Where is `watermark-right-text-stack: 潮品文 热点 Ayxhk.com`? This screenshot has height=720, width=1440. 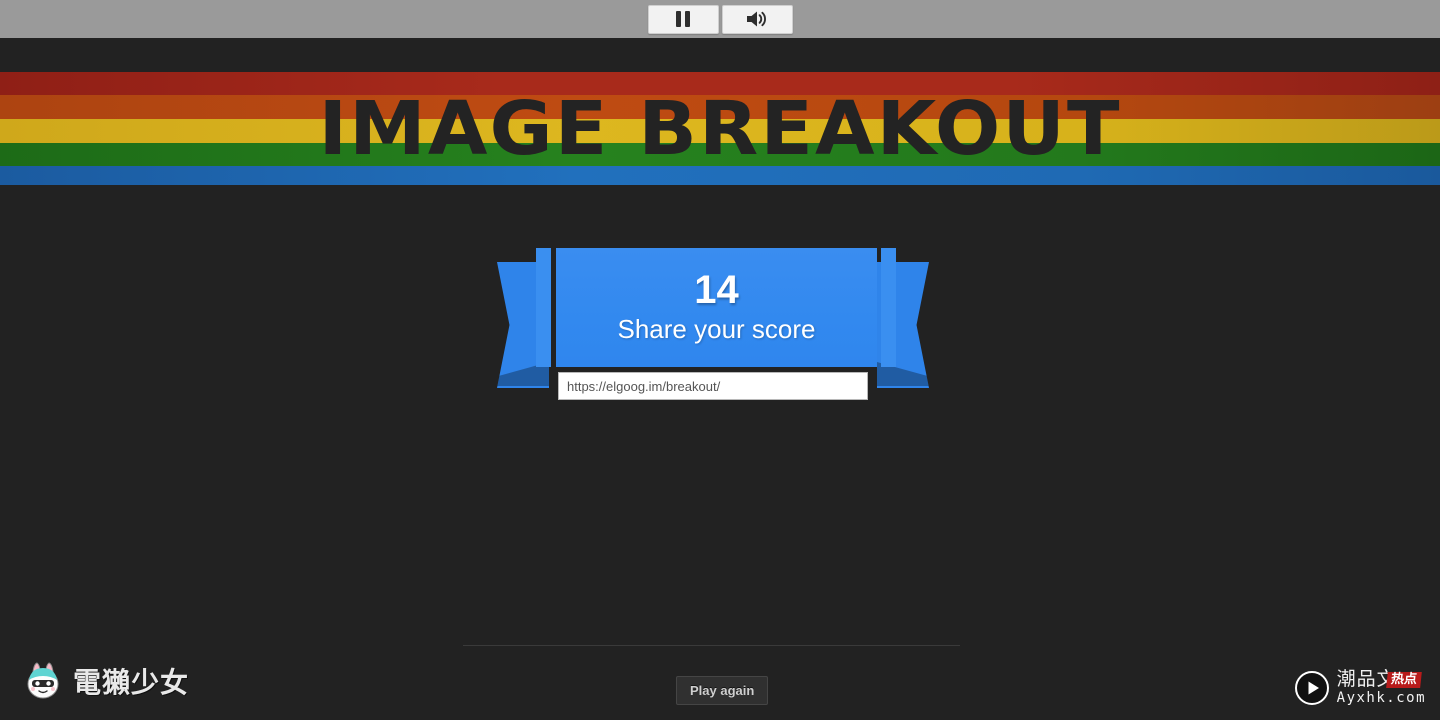 watermark-right-text-stack: 潮品文 热点 Ayxhk.com is located at coordinates (1381, 687).